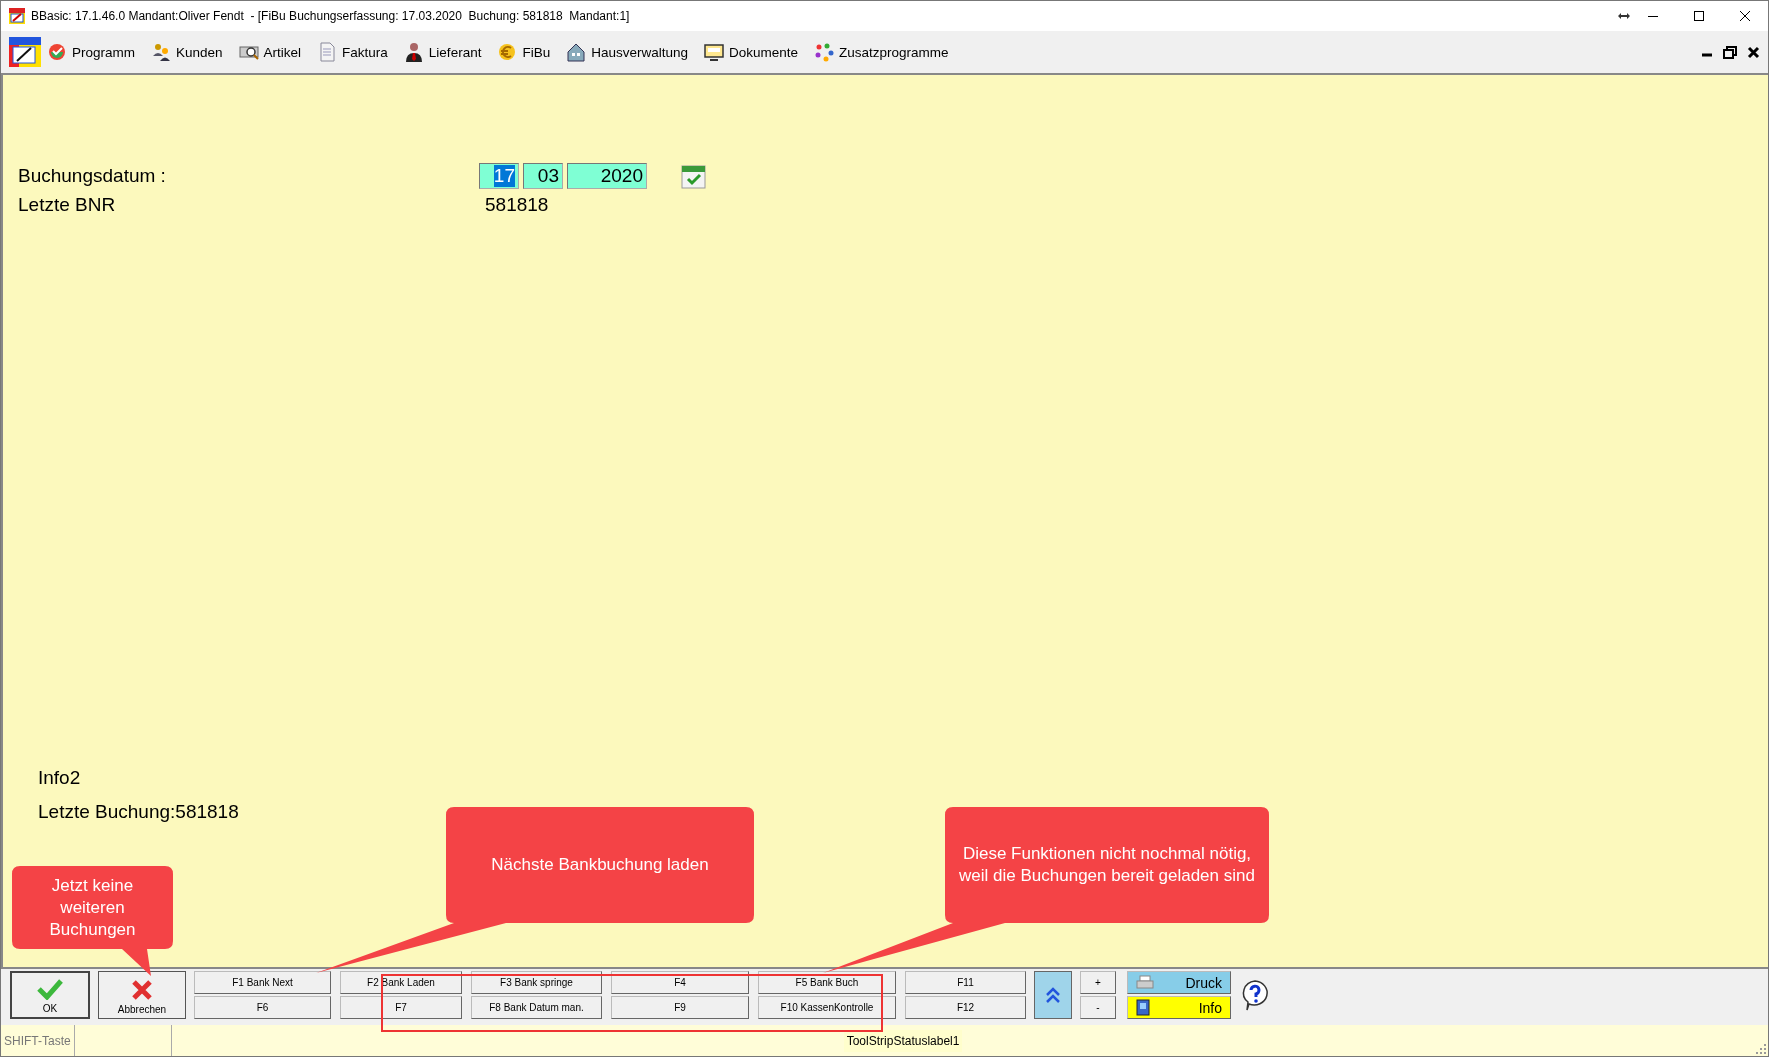 The height and width of the screenshot is (1057, 1769). I want to click on menu-item: Dokumente, so click(753, 52).